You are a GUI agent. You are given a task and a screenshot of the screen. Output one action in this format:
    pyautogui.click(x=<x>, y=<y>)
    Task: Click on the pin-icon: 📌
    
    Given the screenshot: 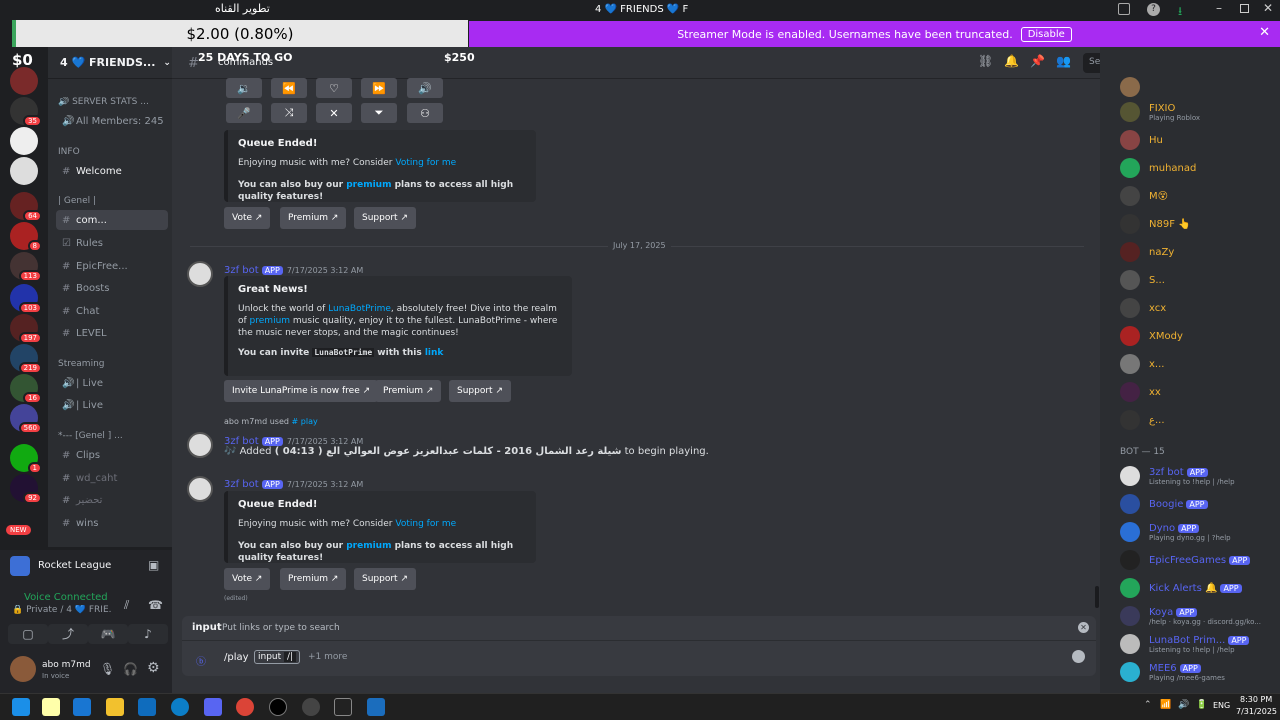 What is the action you would take?
    pyautogui.click(x=1037, y=61)
    